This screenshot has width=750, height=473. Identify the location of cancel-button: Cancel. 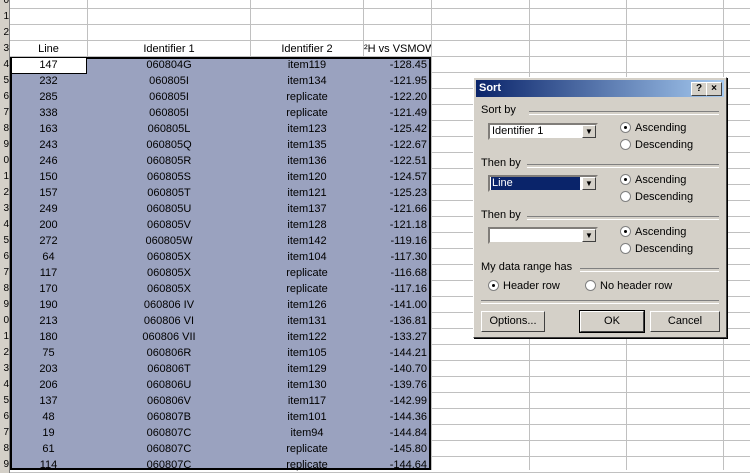
(685, 321).